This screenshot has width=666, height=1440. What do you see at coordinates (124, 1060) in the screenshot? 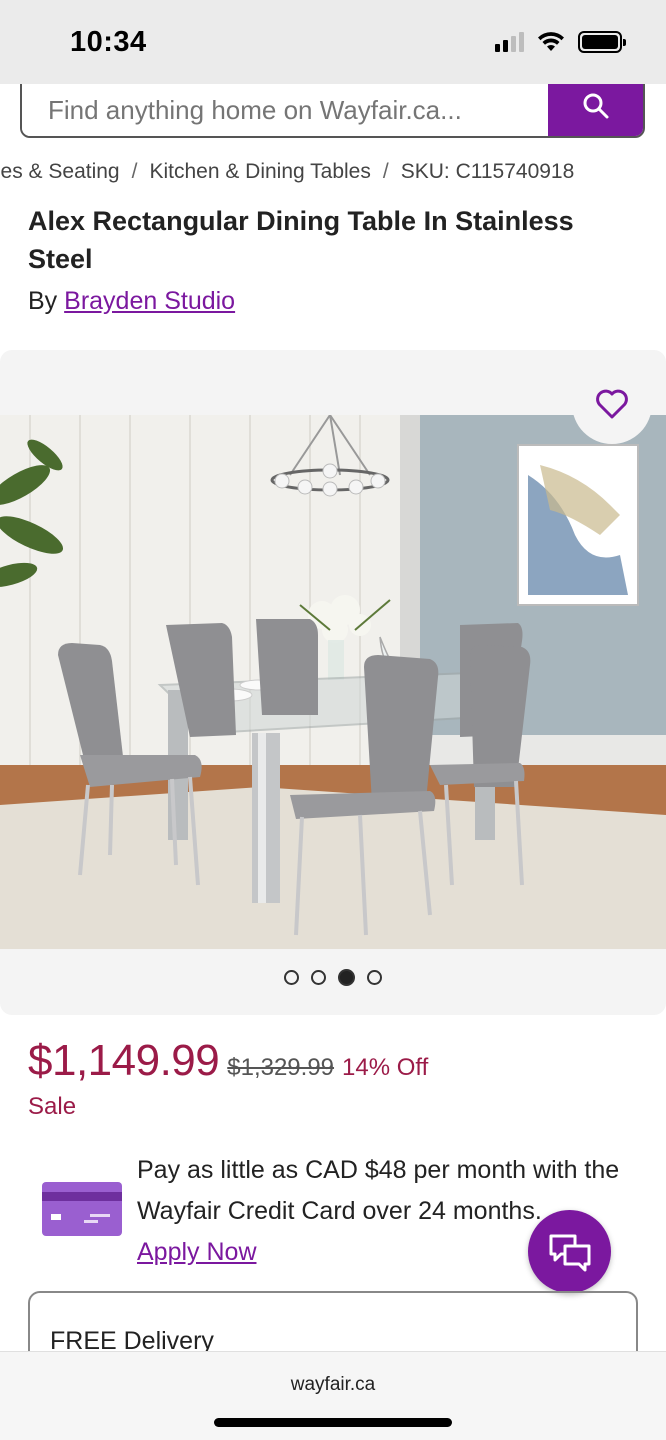
I see `sale-price: $1,149.99` at bounding box center [124, 1060].